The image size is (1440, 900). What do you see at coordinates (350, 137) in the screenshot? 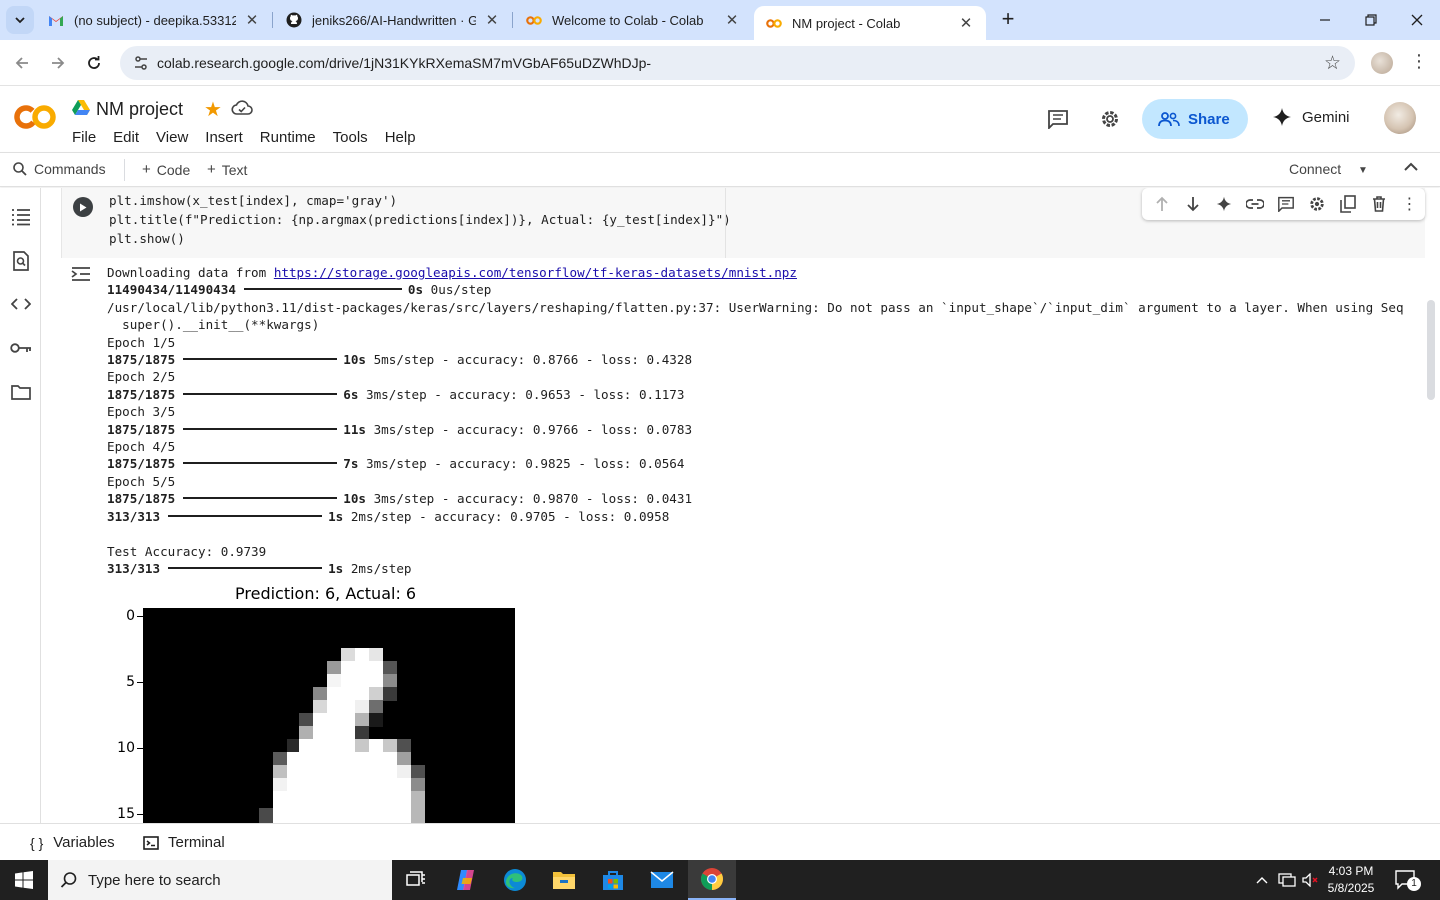
I see `menu-tools: Tools` at bounding box center [350, 137].